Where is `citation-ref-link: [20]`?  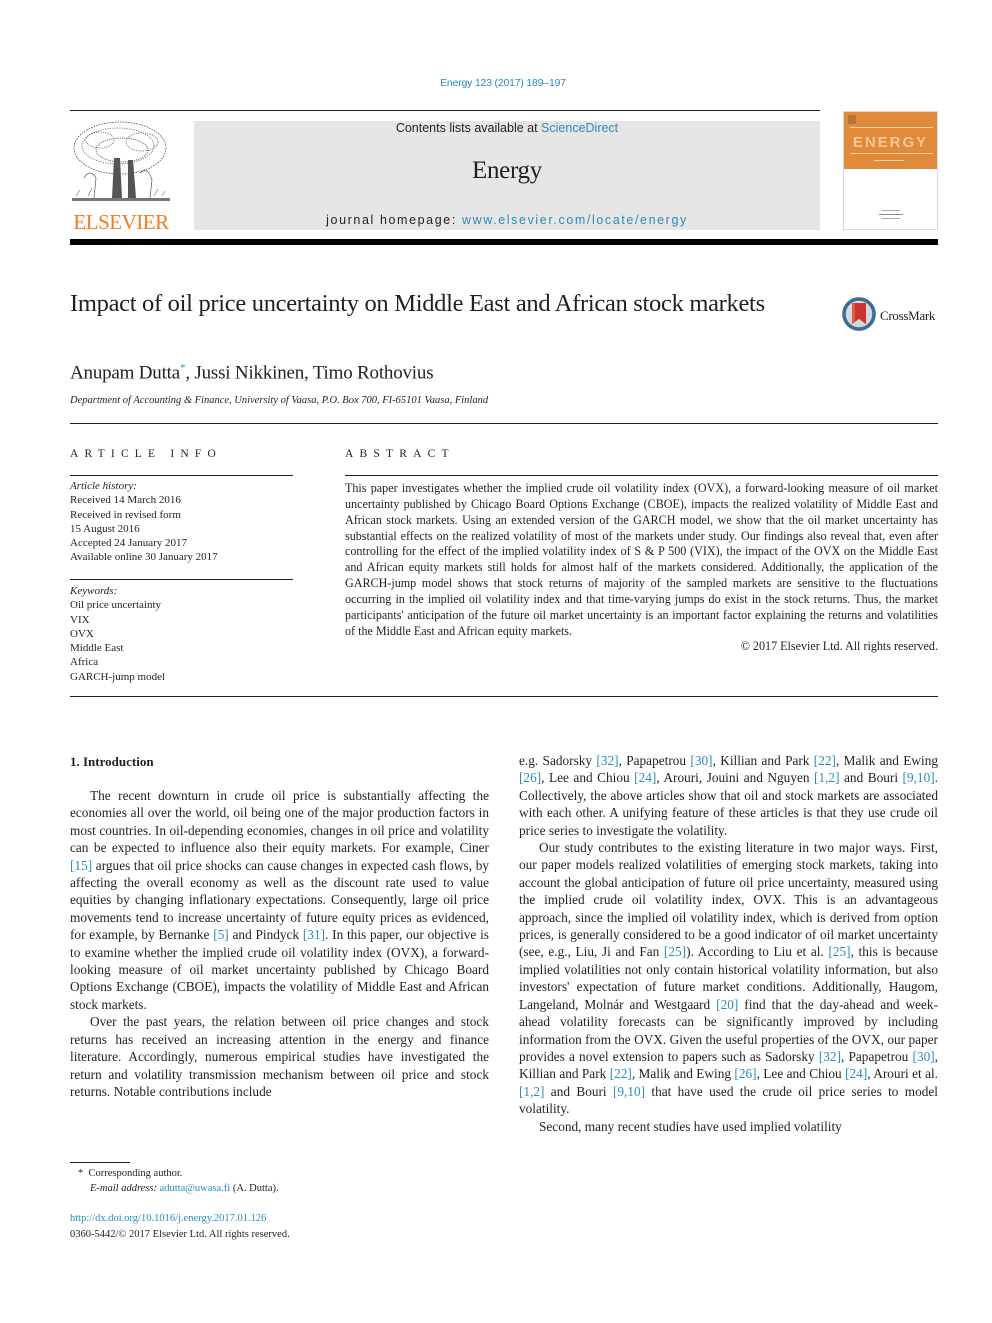
citation-ref-link: [20] is located at coordinates (727, 1004).